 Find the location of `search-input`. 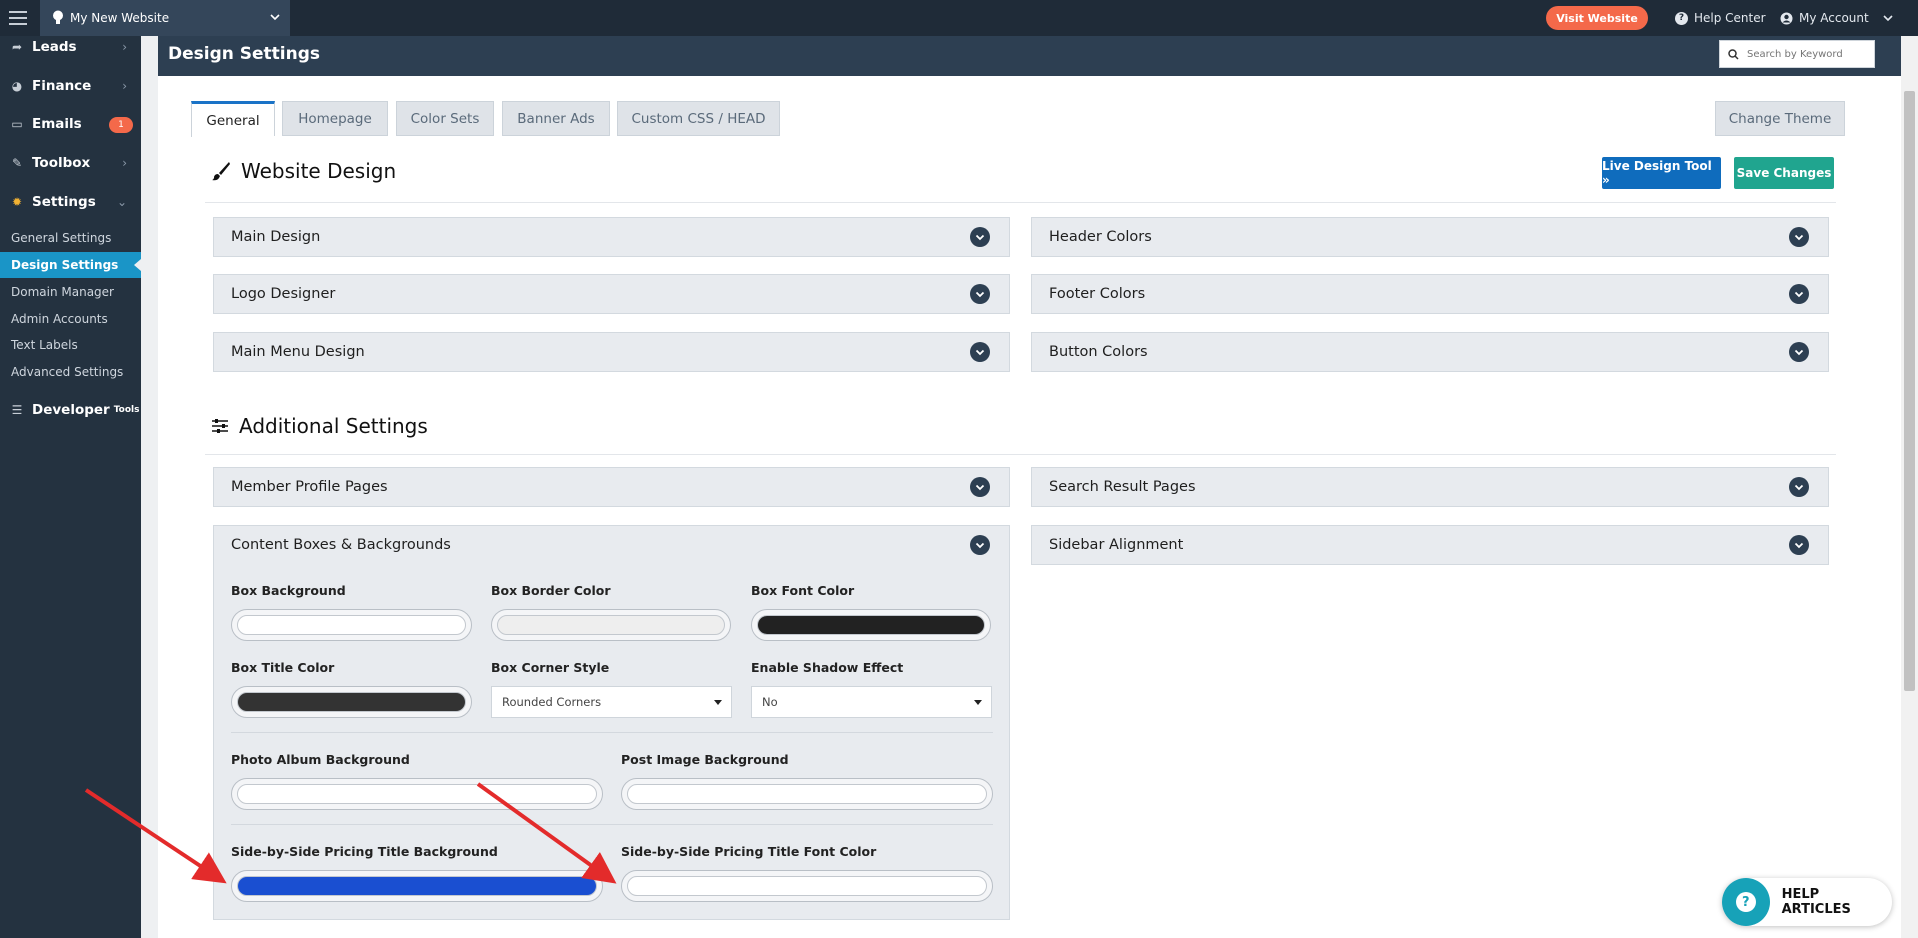

search-input is located at coordinates (1807, 54).